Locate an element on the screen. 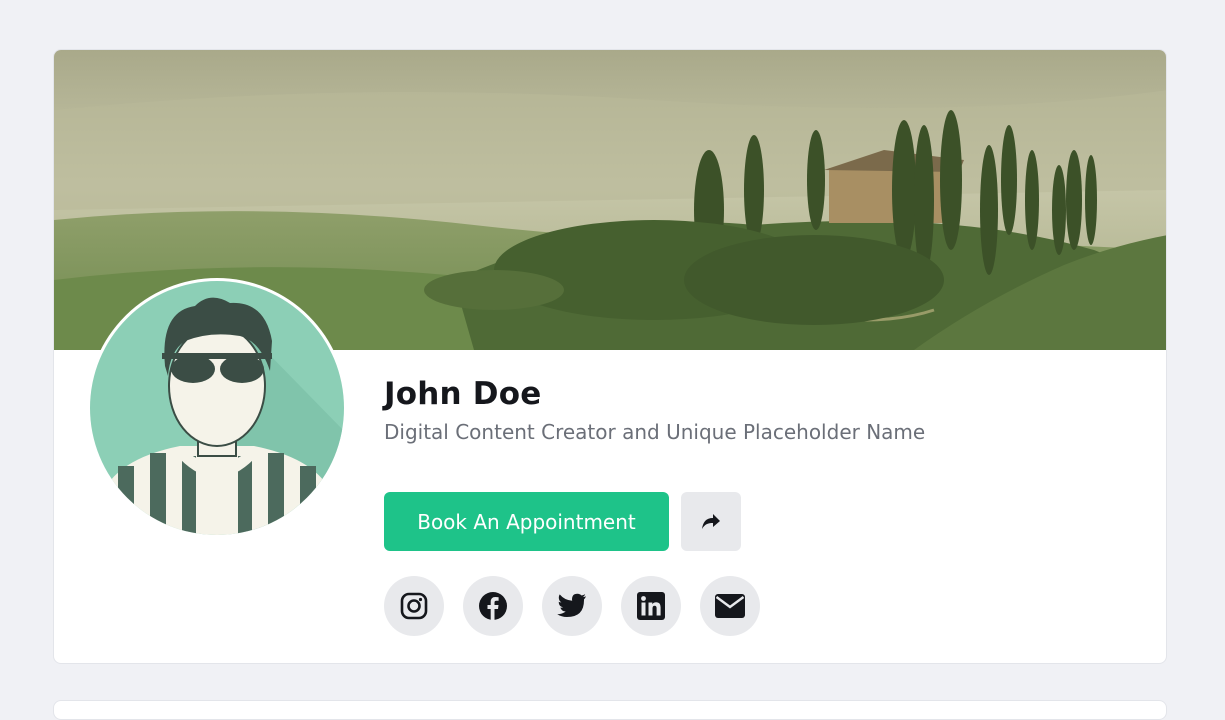 Image resolution: width=1225 pixels, height=720 pixels. next-card is located at coordinates (610, 710).